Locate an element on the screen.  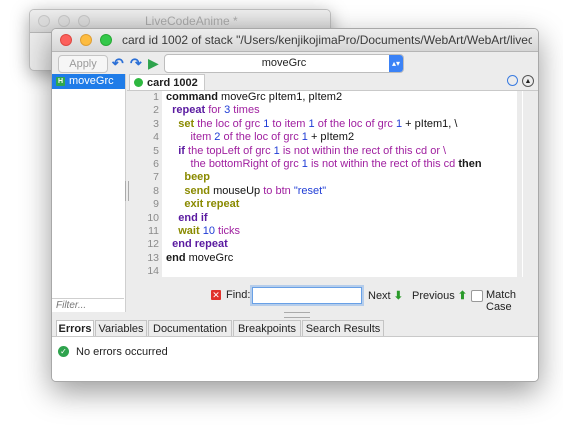
find-previous-button: Previous ⬆ is located at coordinates (439, 295).